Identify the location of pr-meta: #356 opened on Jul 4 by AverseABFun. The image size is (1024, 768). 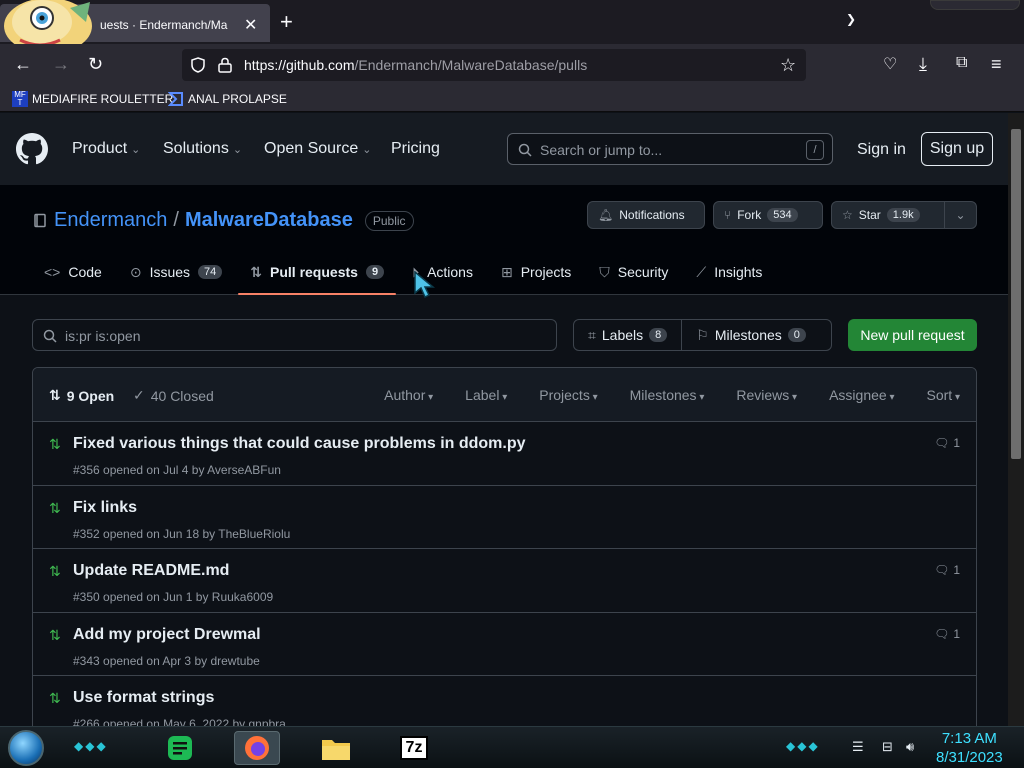
(177, 470).